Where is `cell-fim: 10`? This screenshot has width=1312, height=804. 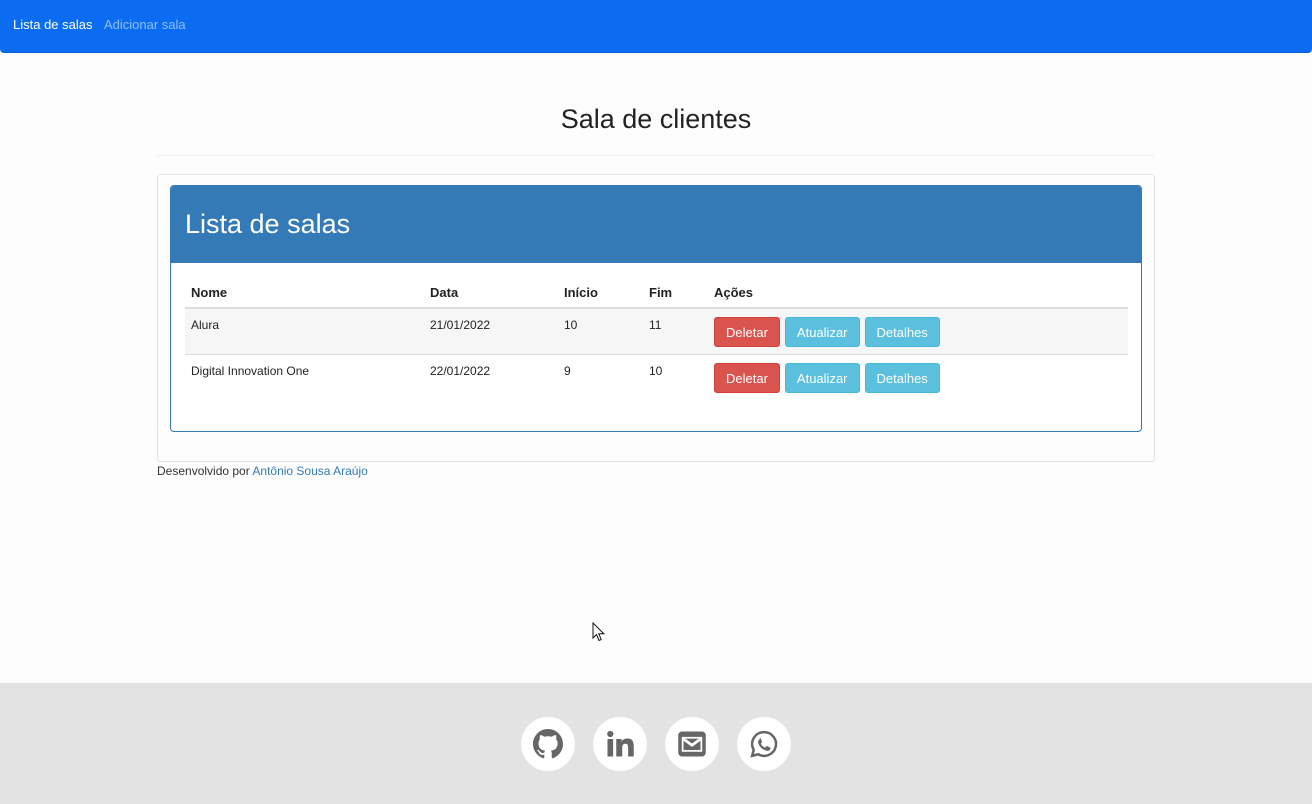 cell-fim: 10 is located at coordinates (656, 370).